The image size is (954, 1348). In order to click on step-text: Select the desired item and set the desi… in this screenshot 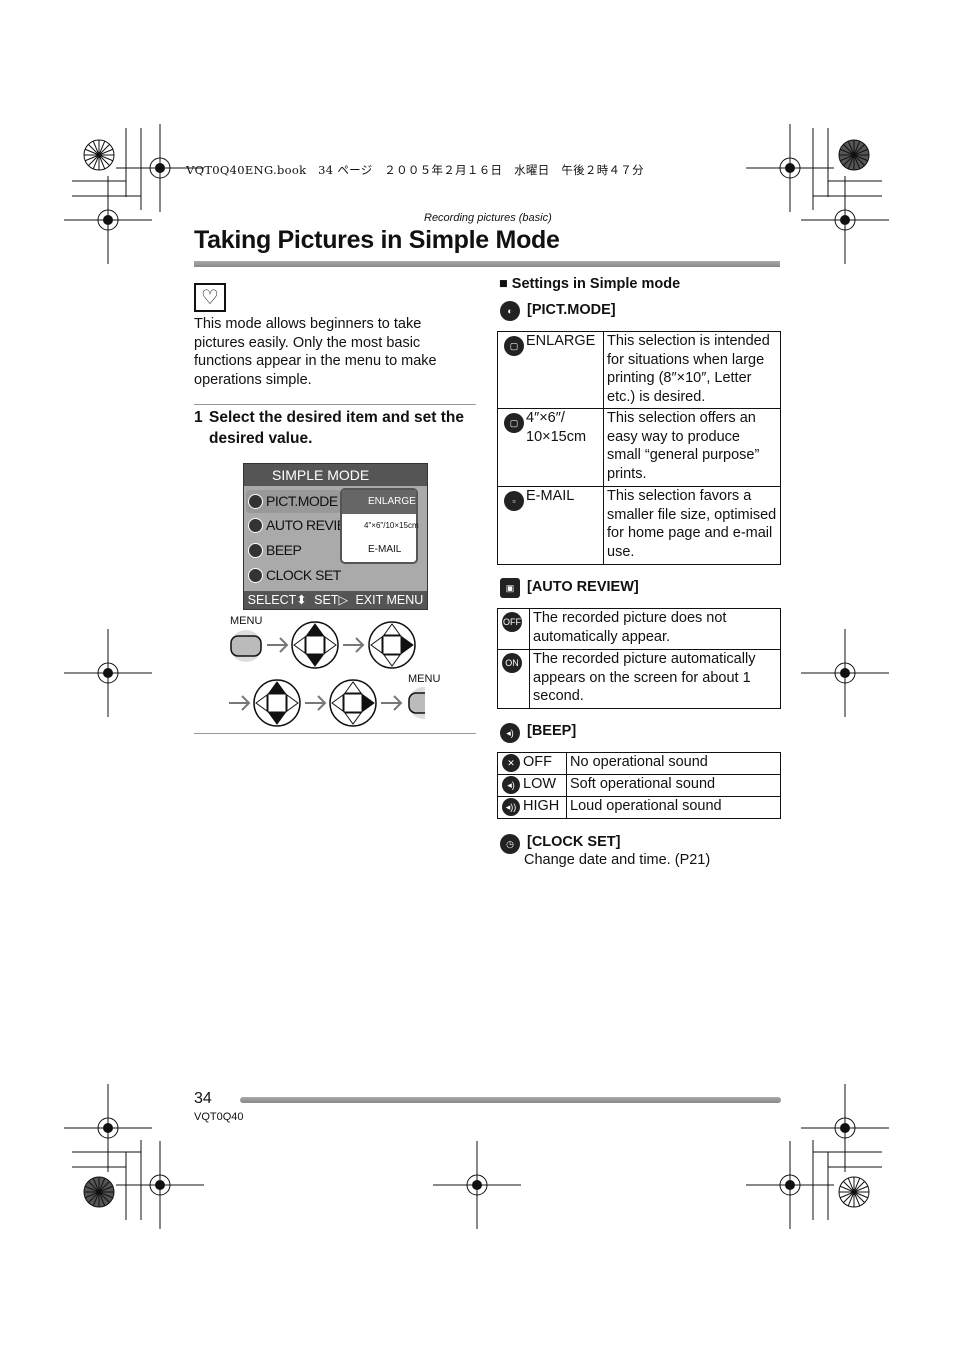, I will do `click(336, 428)`.